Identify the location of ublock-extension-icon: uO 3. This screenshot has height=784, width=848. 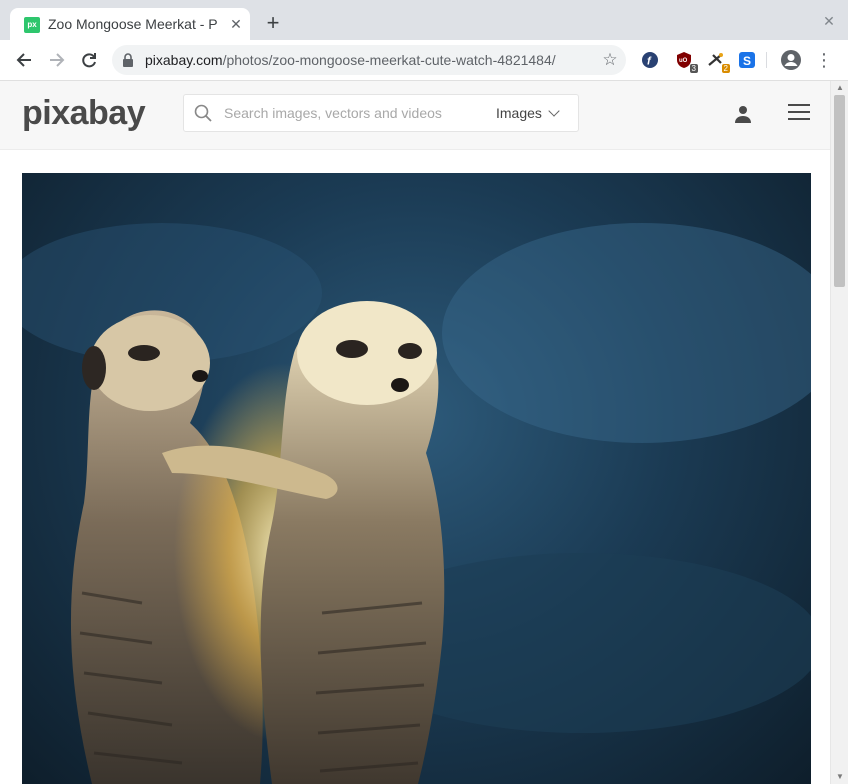
(686, 62).